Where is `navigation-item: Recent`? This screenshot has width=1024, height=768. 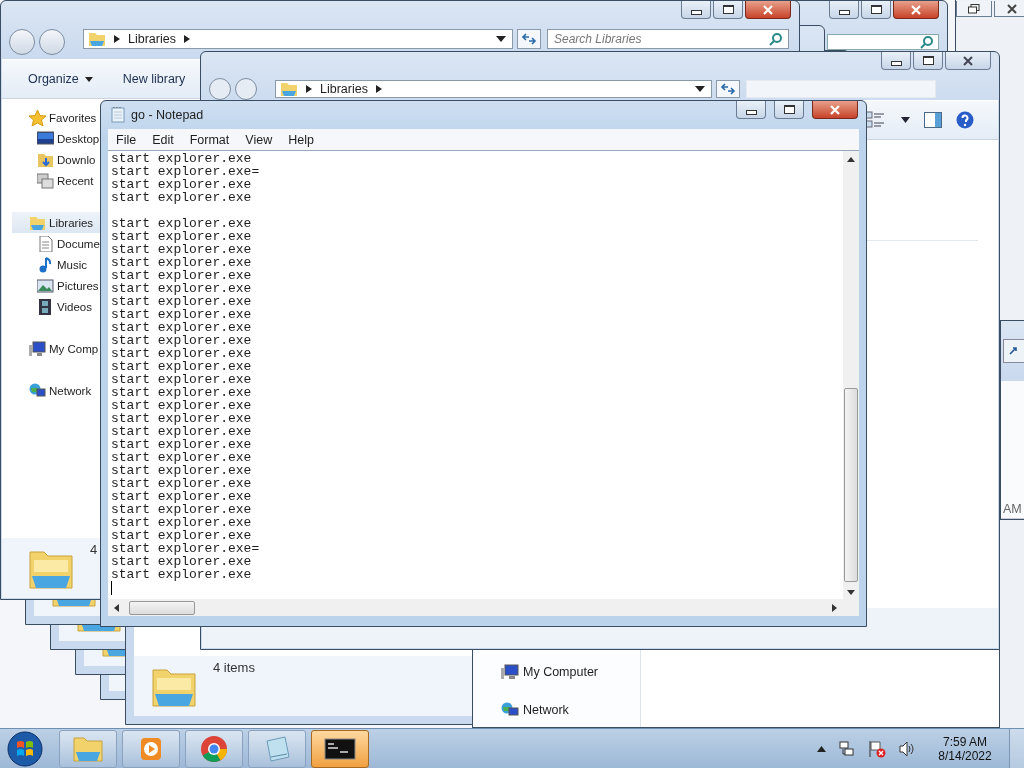
navigation-item: Recent is located at coordinates (65, 180).